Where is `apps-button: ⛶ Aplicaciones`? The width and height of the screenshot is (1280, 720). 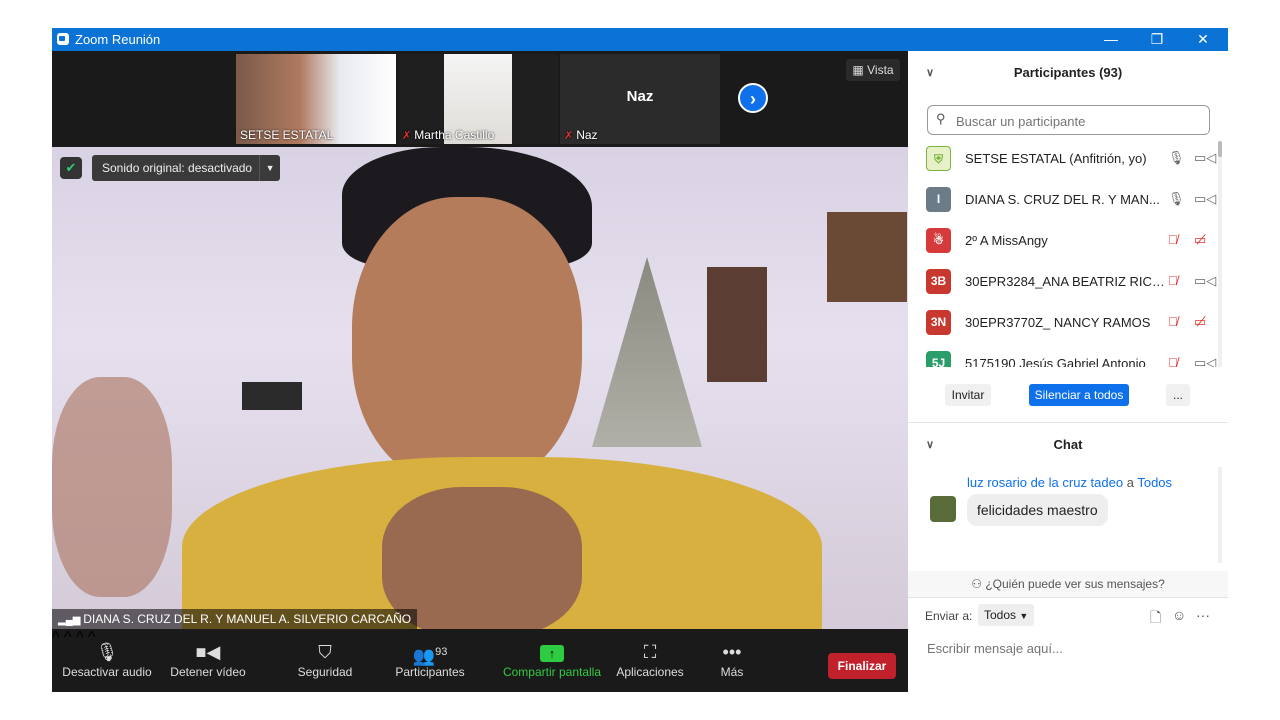
apps-button: ⛶ Aplicaciones is located at coordinates (650, 660).